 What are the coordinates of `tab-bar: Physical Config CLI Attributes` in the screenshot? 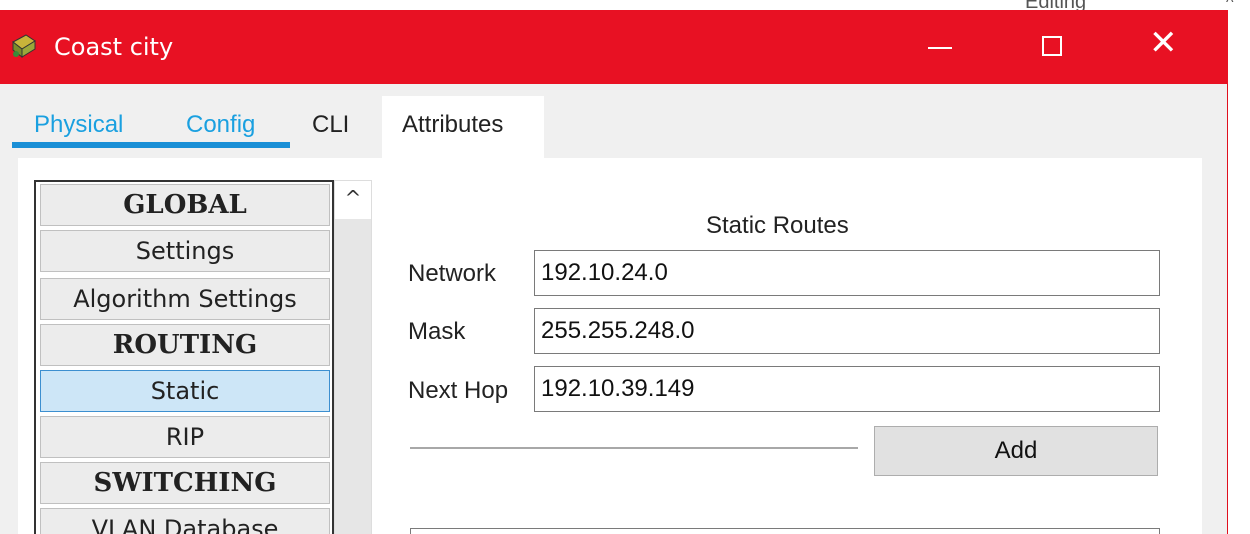 It's located at (614, 127).